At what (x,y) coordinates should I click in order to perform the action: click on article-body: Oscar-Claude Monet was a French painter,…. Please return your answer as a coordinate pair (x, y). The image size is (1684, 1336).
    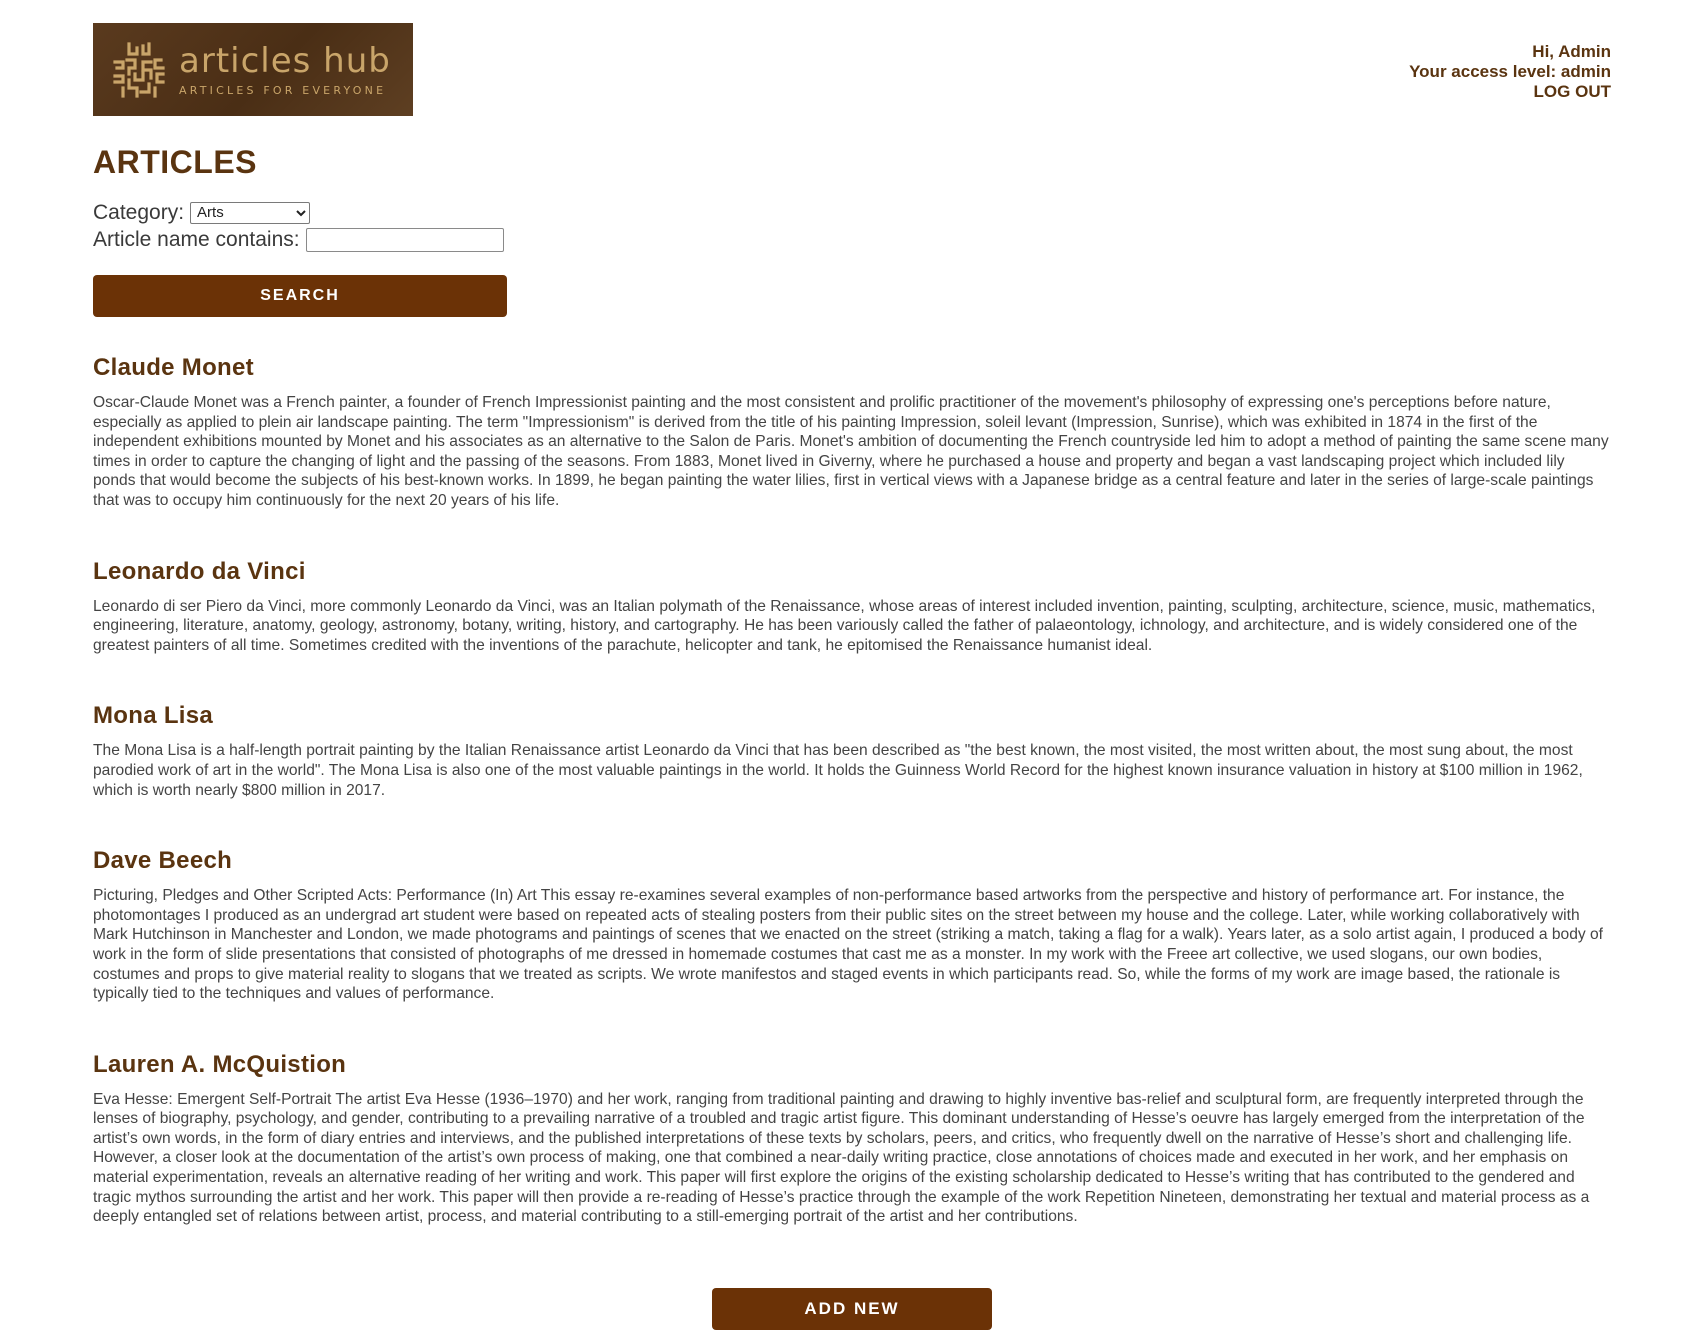
    Looking at the image, I should click on (851, 451).